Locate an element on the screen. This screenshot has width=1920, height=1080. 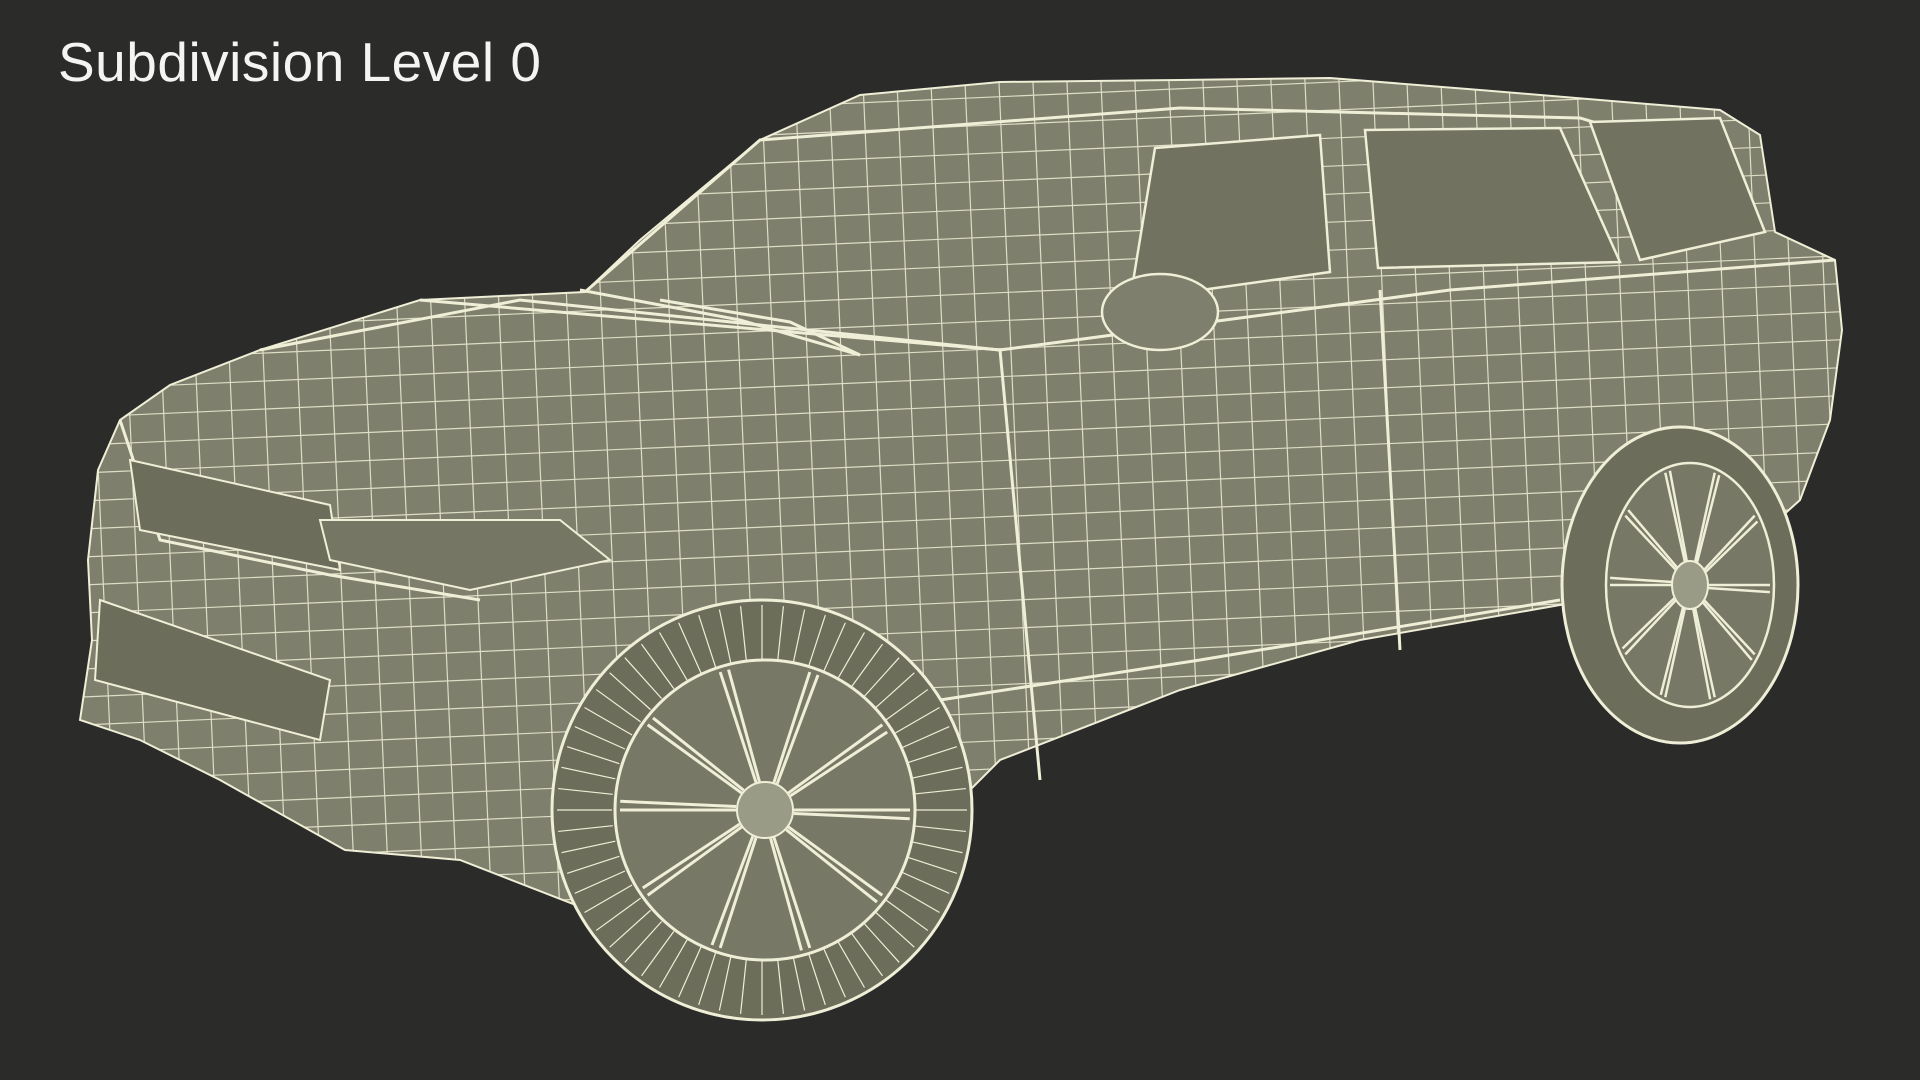
subdivision-level-caption: Subdivision Level 0 is located at coordinates (300, 62).